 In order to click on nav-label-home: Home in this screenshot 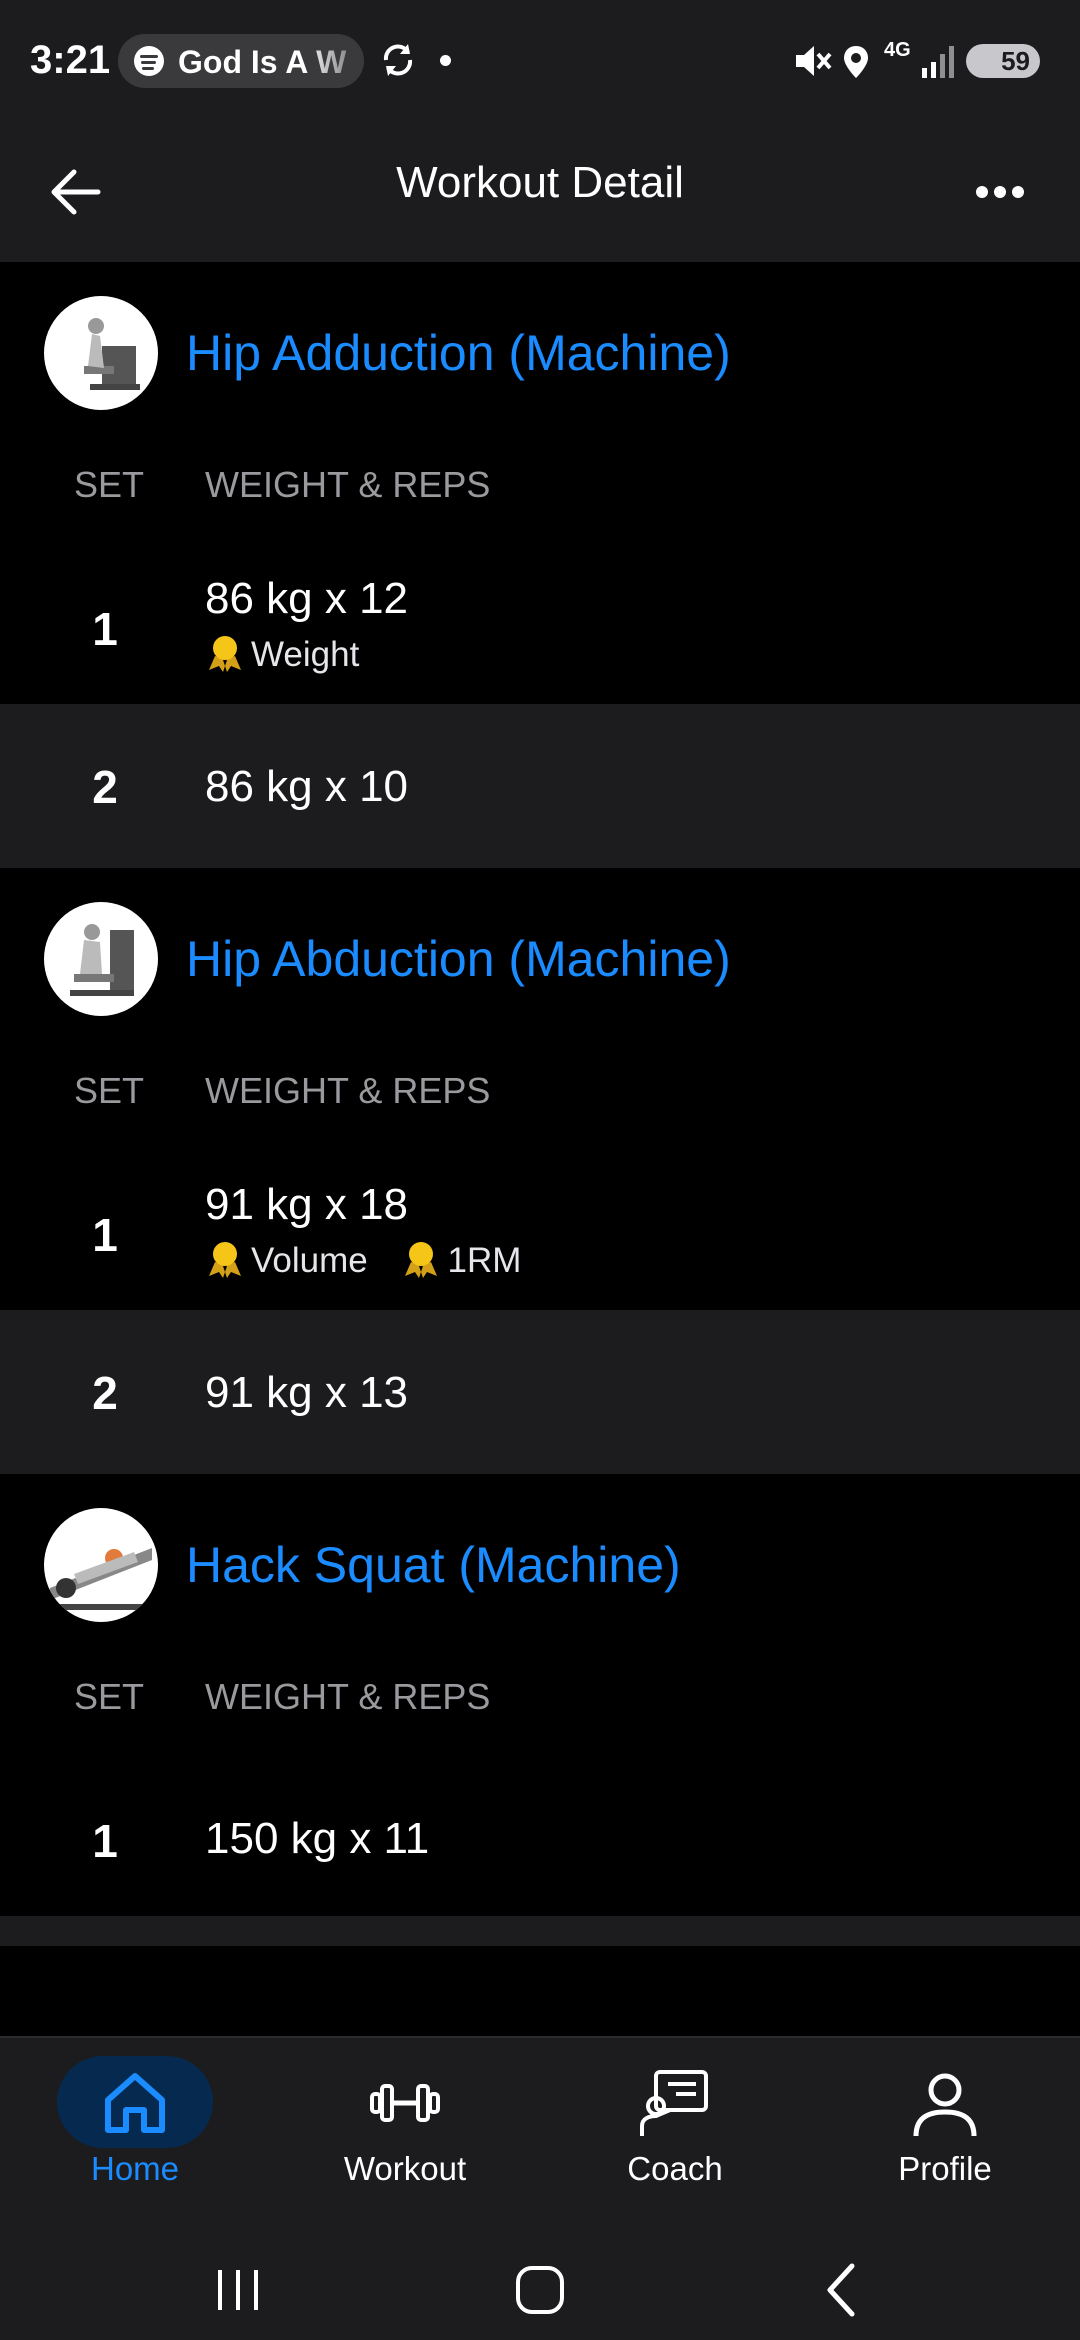, I will do `click(135, 2168)`.